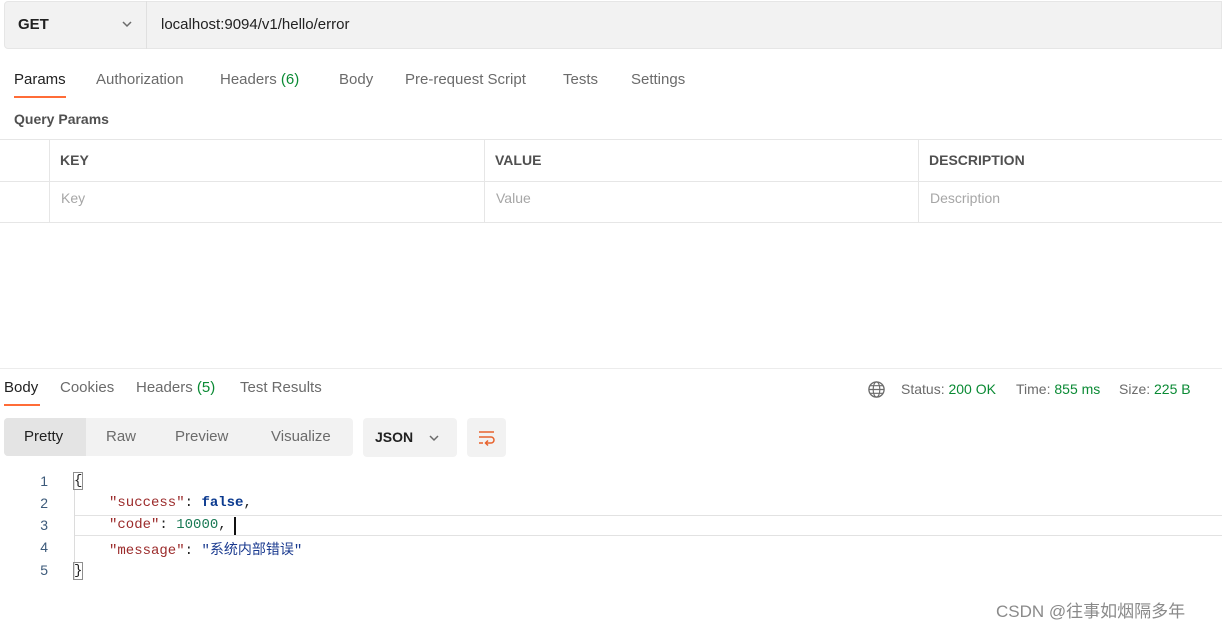 The width and height of the screenshot is (1222, 627). Describe the element at coordinates (44, 481) in the screenshot. I see `line-number: 1` at that location.